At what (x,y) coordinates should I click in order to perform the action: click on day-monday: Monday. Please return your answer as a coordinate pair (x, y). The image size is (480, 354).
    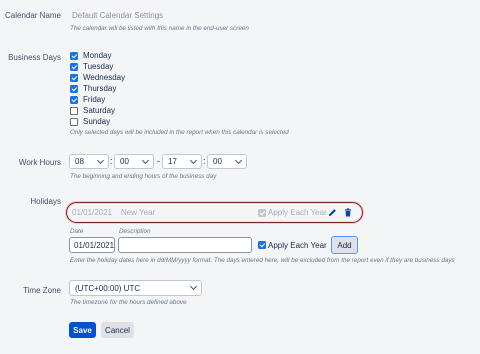
    Looking at the image, I should click on (90, 55).